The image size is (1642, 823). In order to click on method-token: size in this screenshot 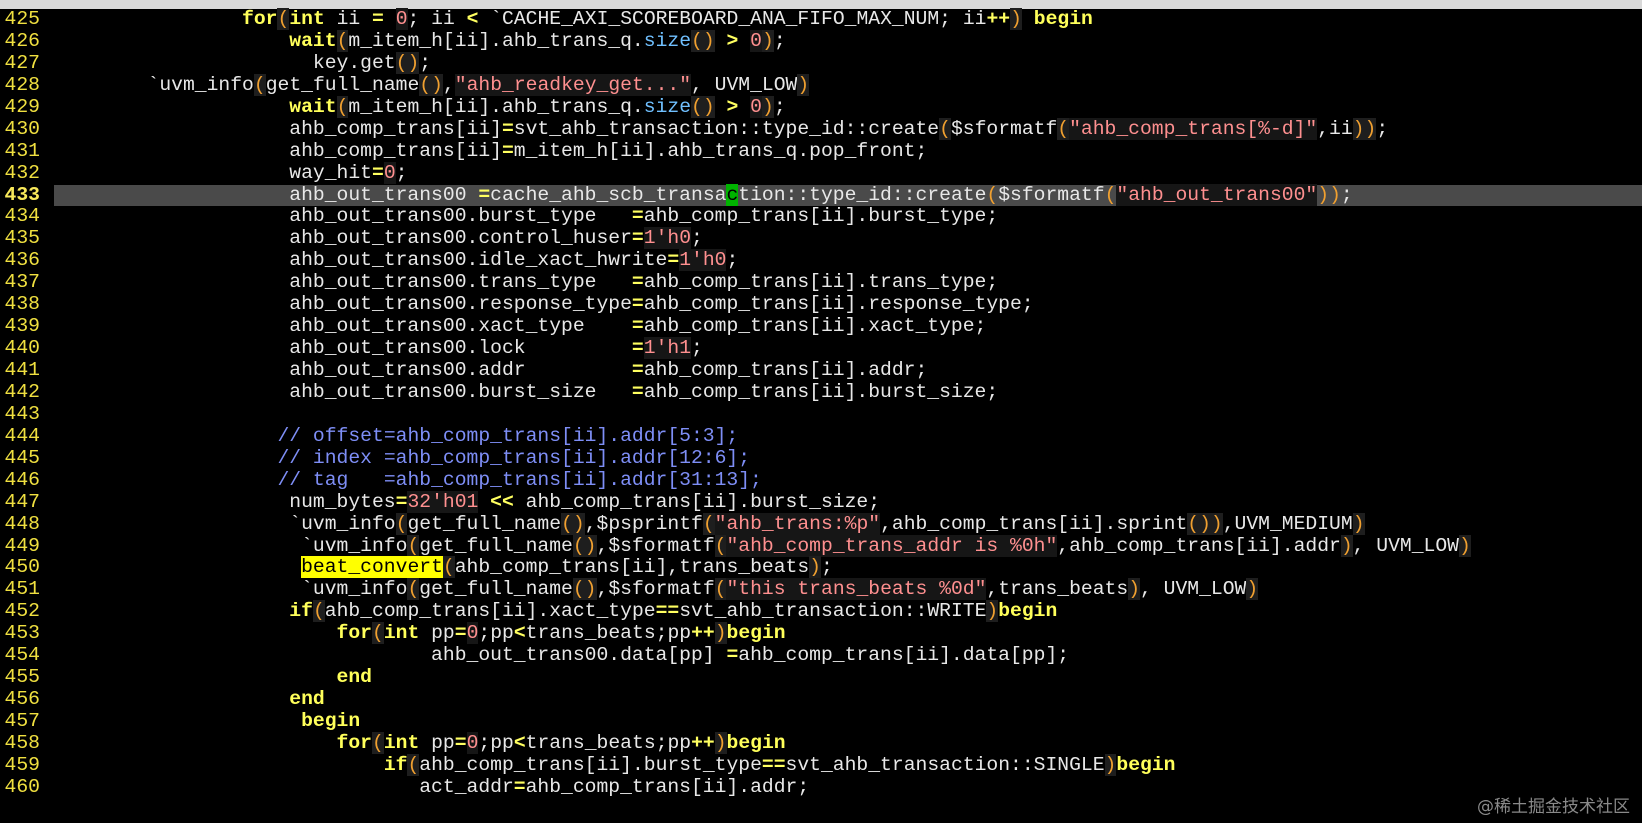, I will do `click(667, 106)`.